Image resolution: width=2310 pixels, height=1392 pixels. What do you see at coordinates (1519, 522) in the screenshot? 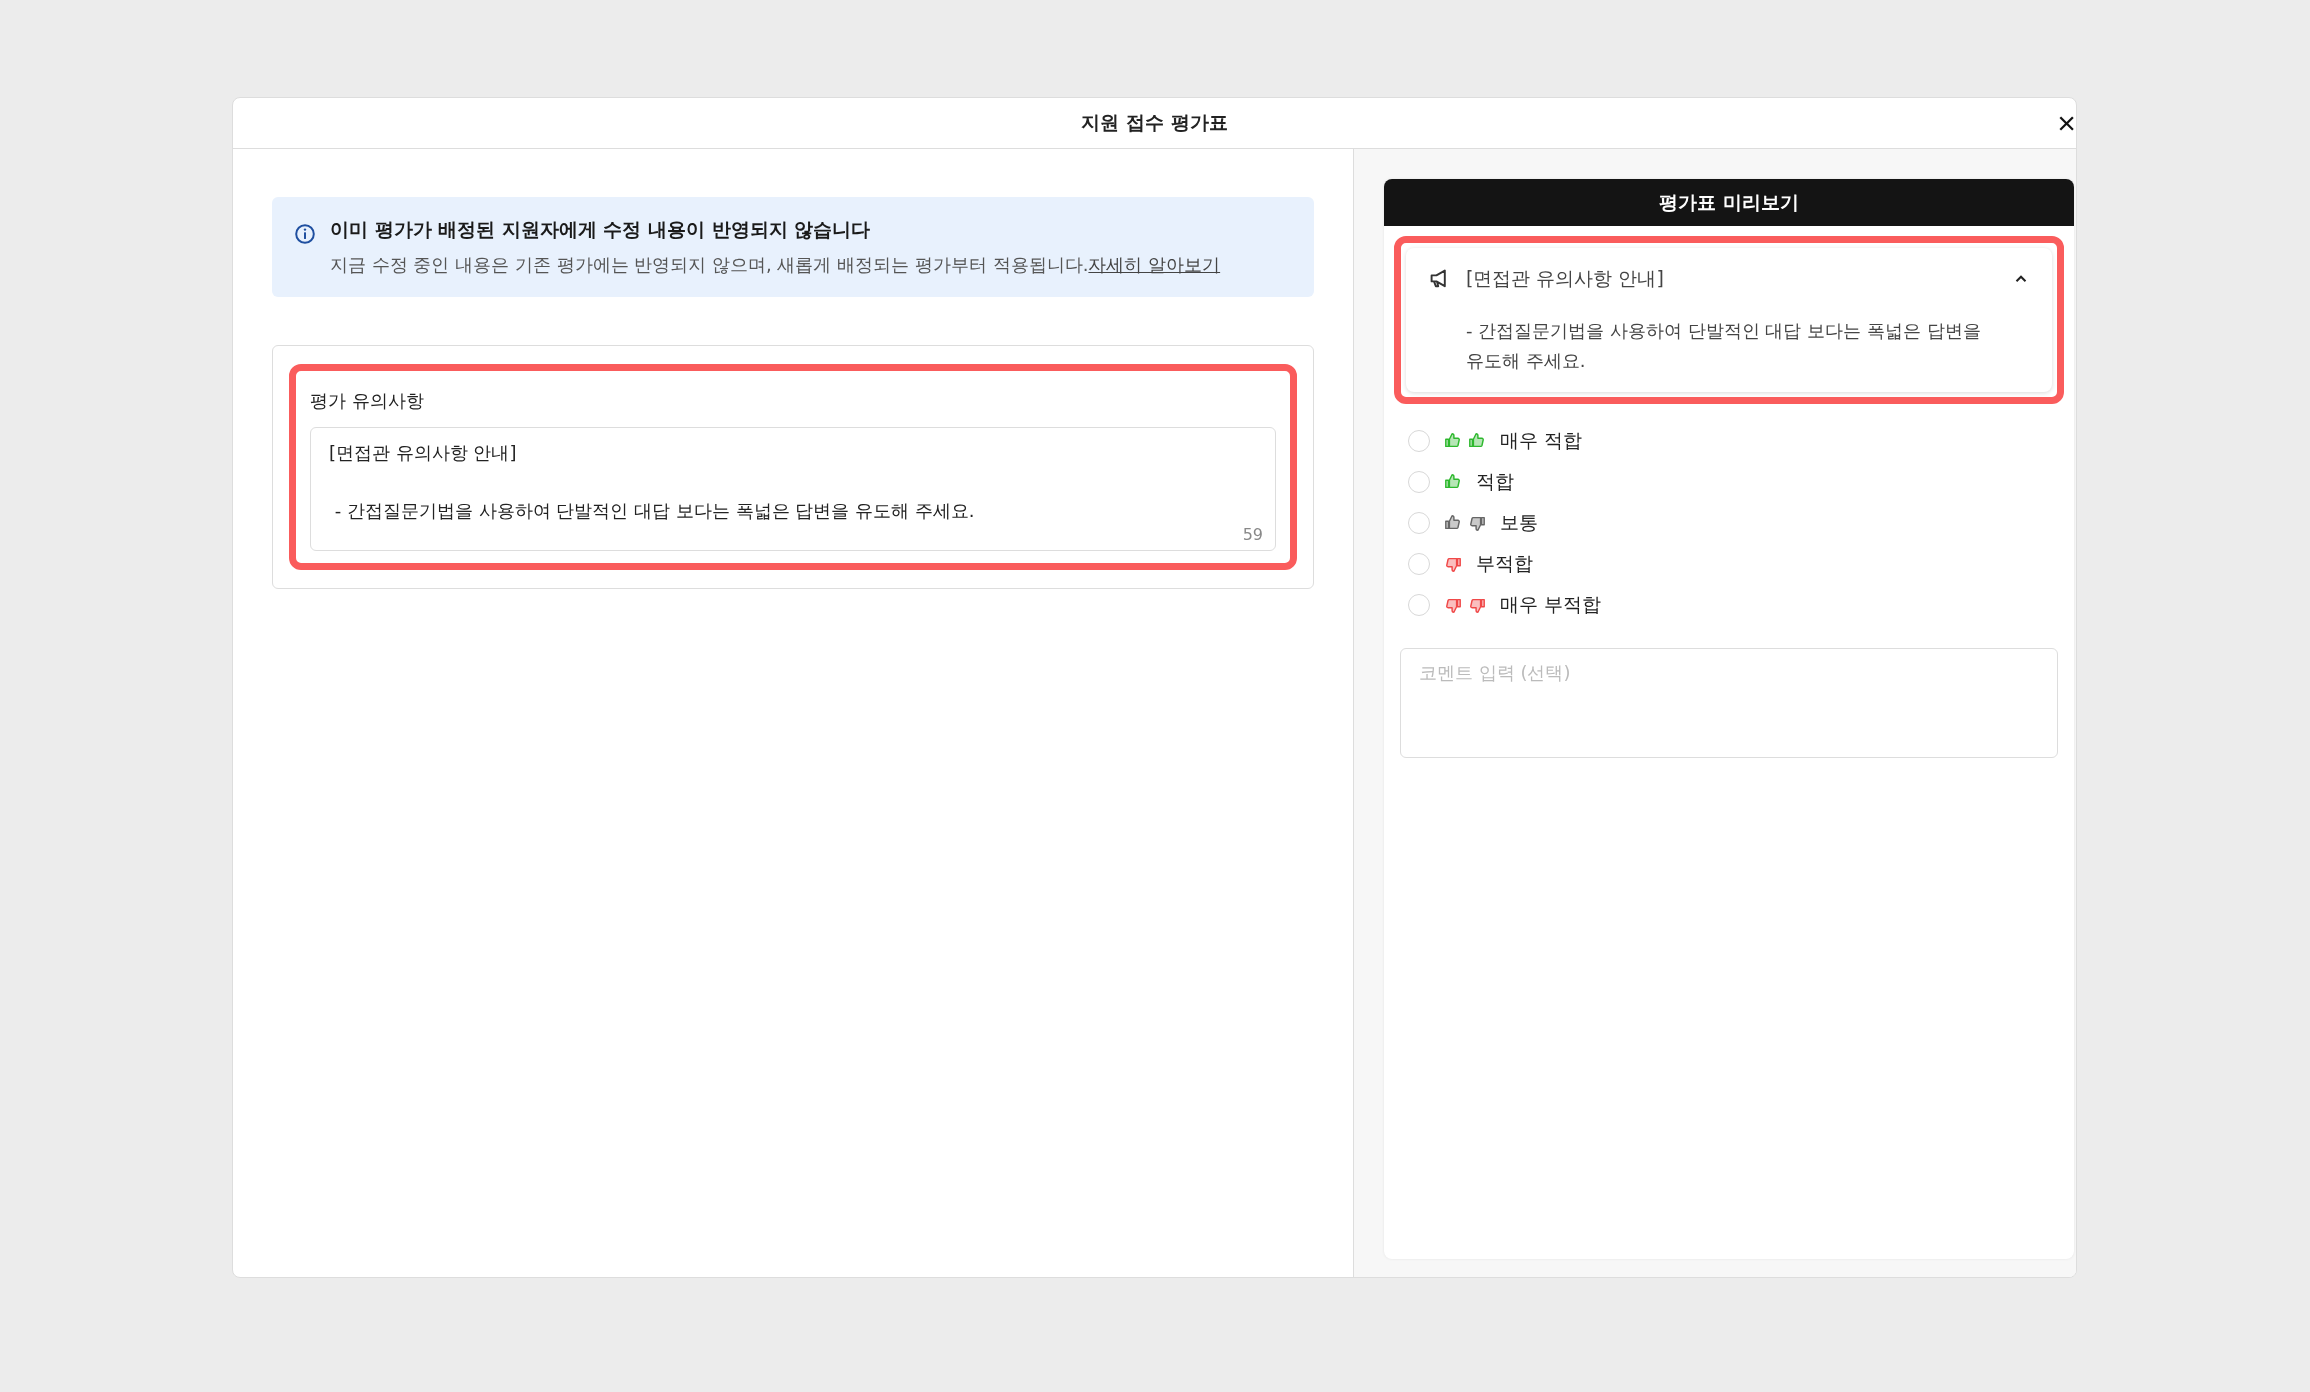
I see `rating-label: 보통` at bounding box center [1519, 522].